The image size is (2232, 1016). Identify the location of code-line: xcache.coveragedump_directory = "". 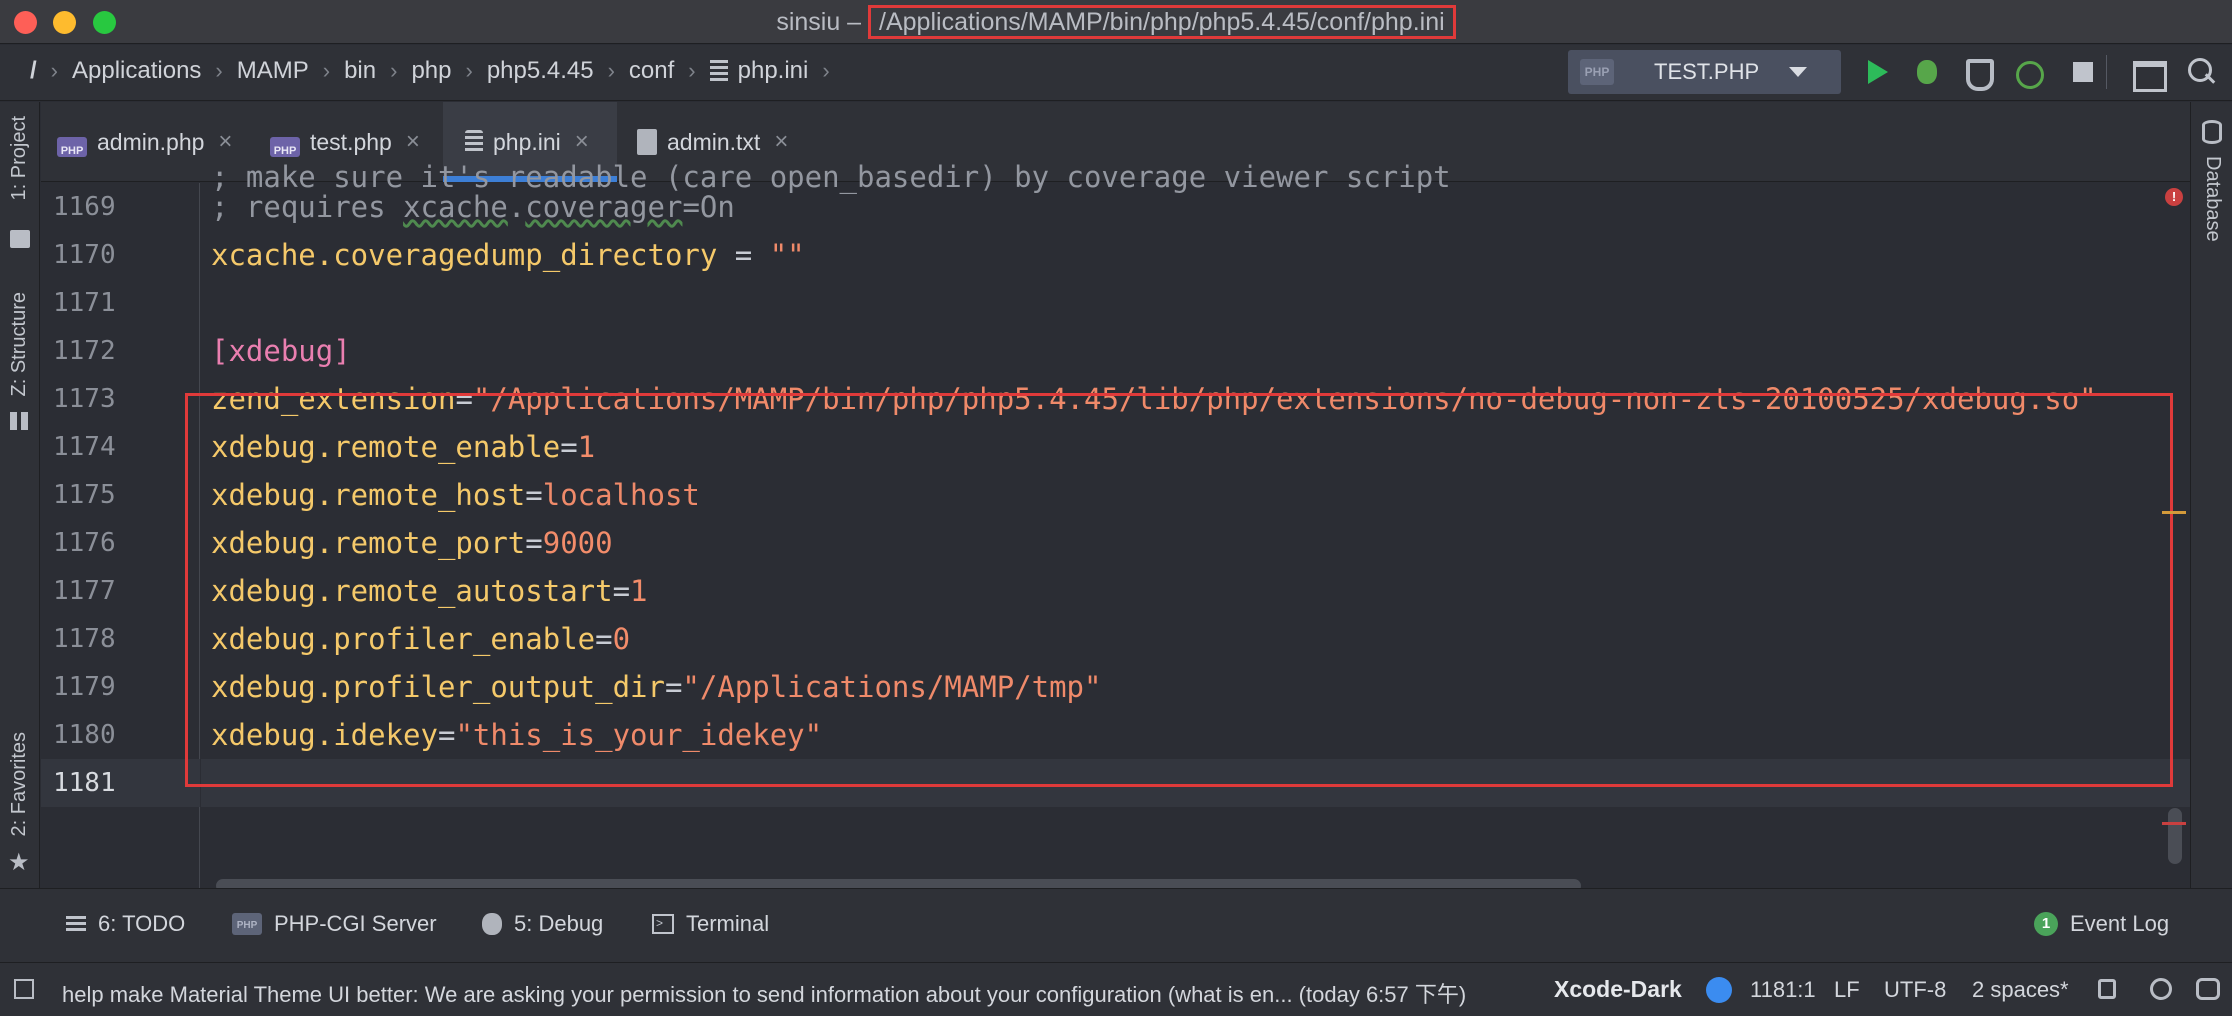
(1195, 255).